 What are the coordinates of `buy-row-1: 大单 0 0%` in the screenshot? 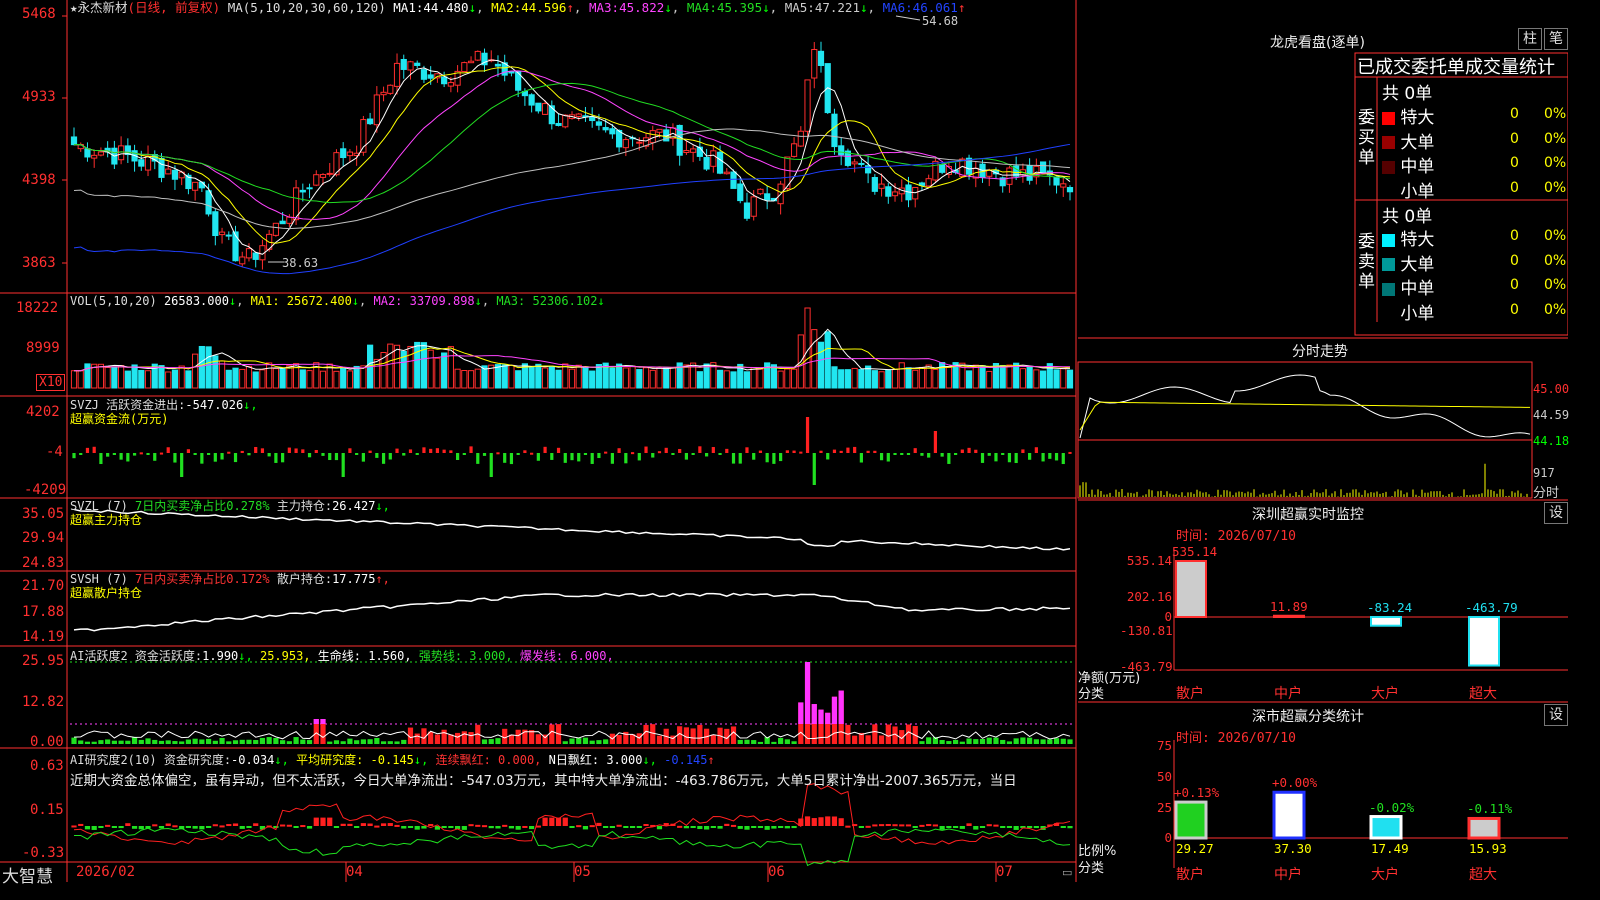 It's located at (1474, 140).